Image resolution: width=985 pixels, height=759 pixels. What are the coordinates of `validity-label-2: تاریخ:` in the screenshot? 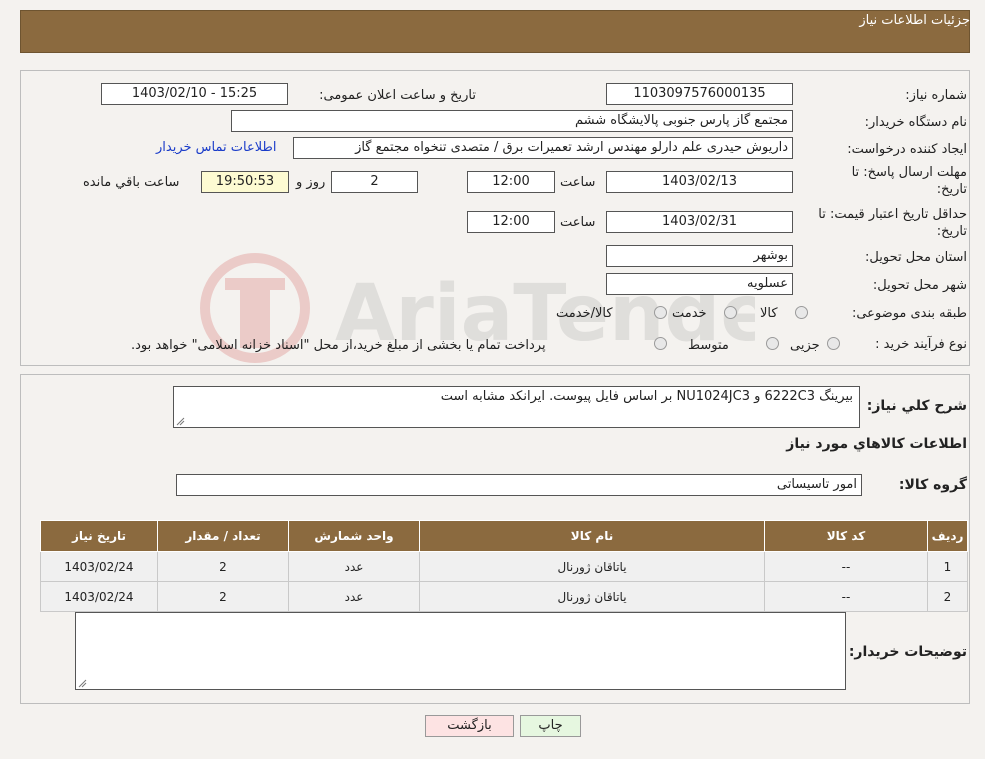 It's located at (951, 231).